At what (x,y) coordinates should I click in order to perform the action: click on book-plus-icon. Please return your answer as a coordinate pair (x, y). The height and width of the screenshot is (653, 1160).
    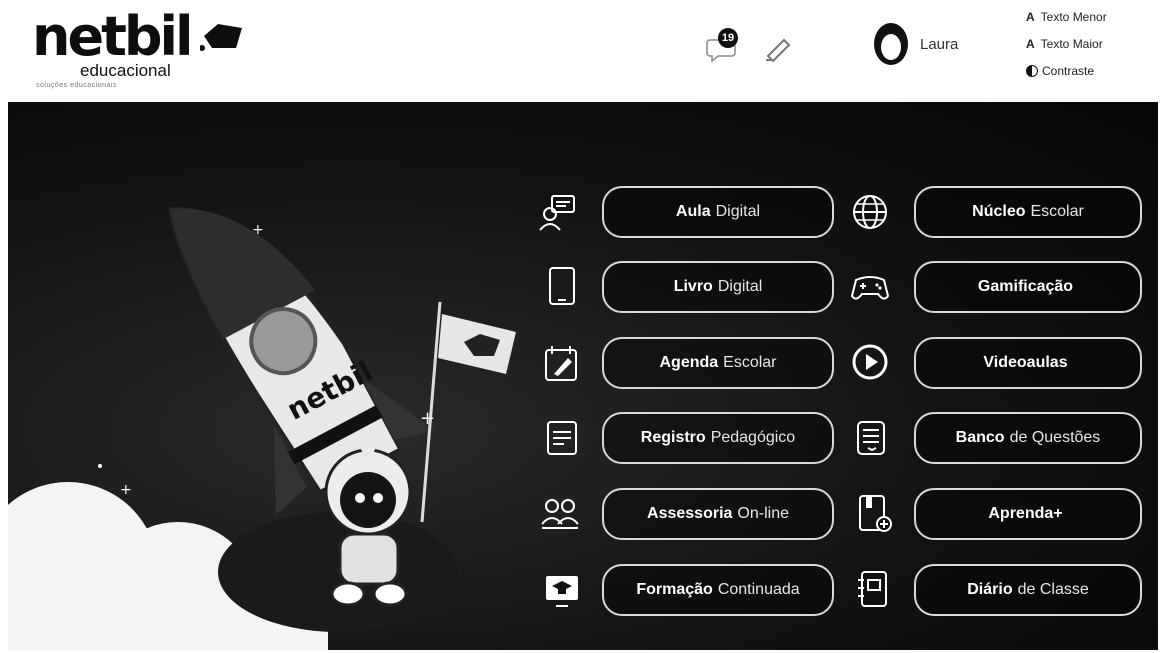
    Looking at the image, I should click on (875, 513).